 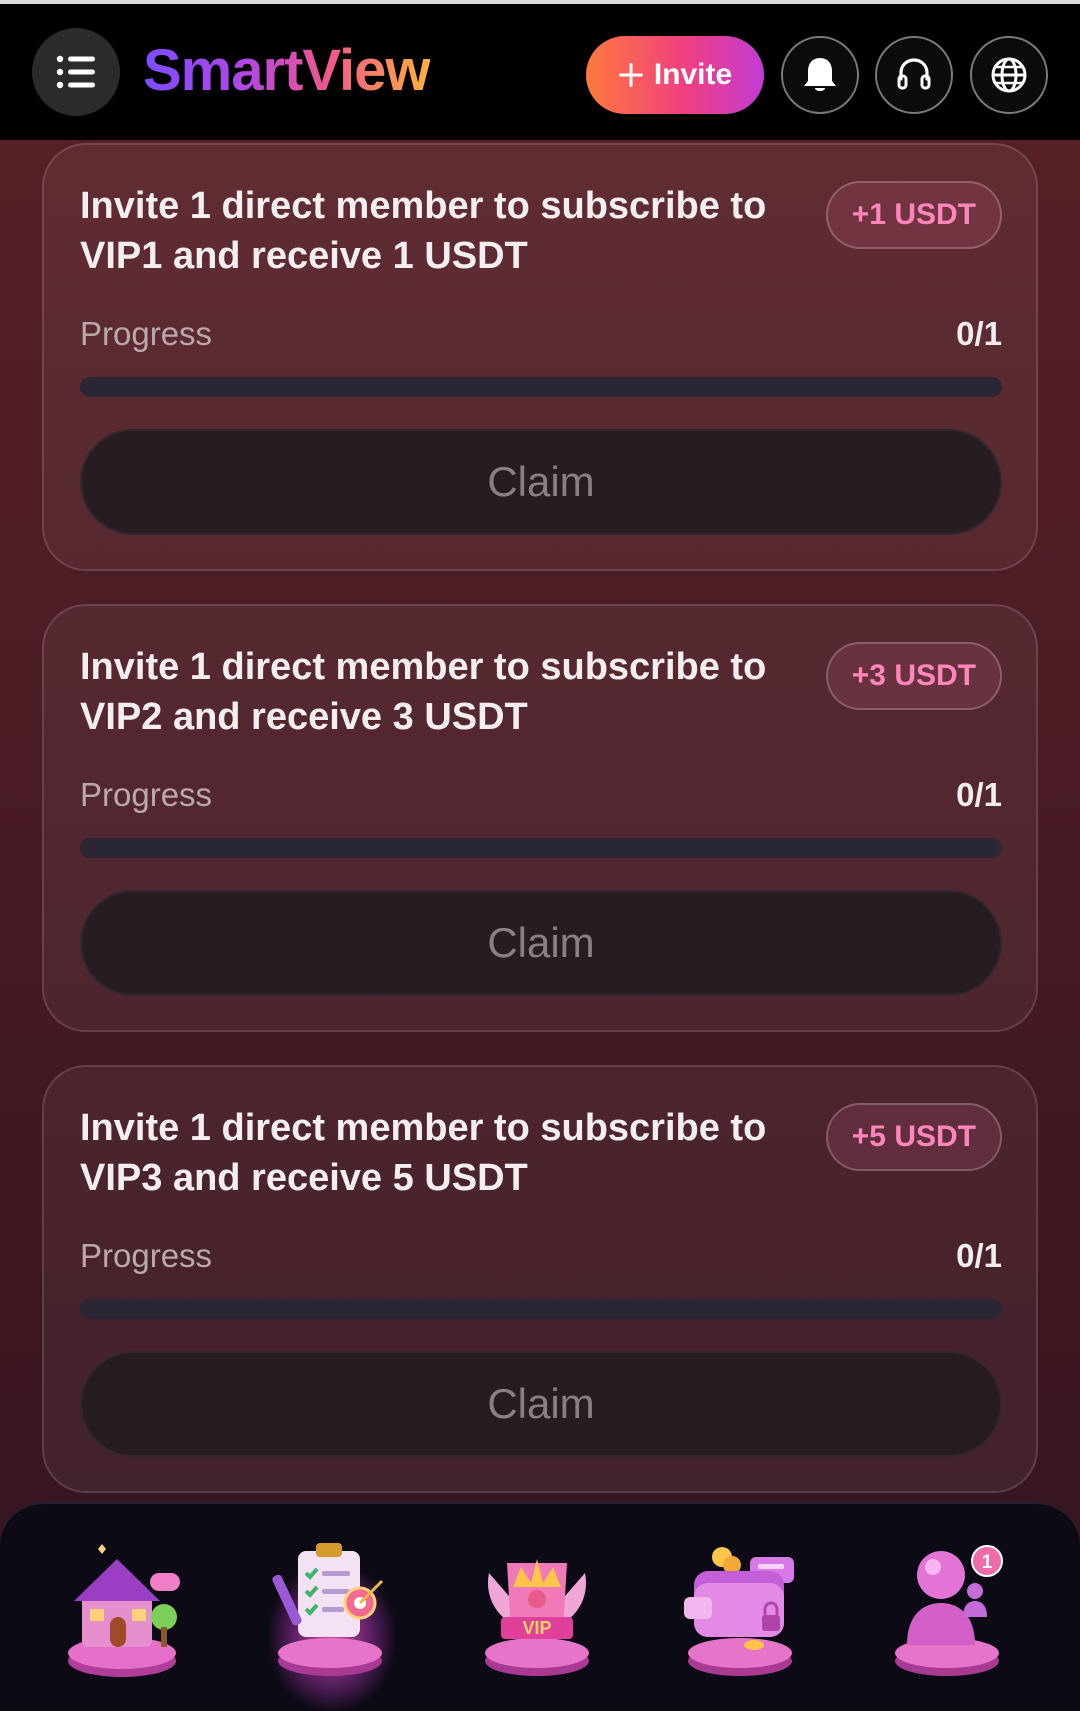 What do you see at coordinates (913, 215) in the screenshot?
I see `reward-badge: +1 USDT` at bounding box center [913, 215].